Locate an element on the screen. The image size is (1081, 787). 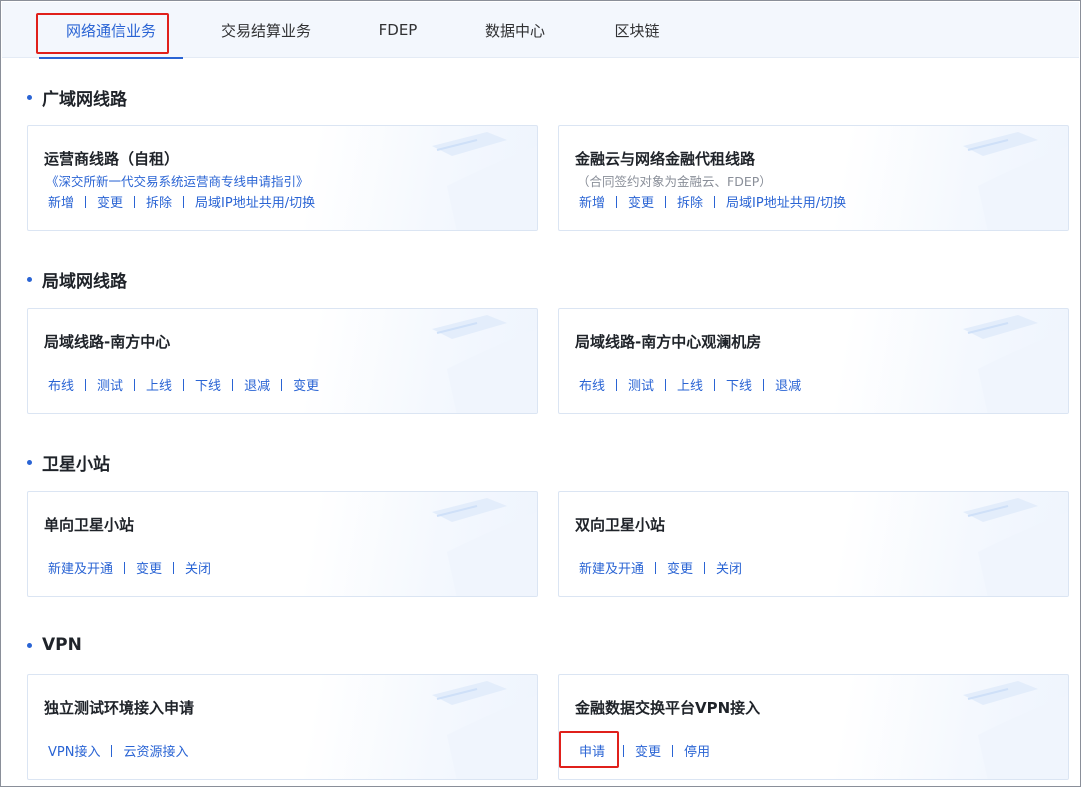
card-actions: VPN接入 云资源接入 is located at coordinates (118, 750).